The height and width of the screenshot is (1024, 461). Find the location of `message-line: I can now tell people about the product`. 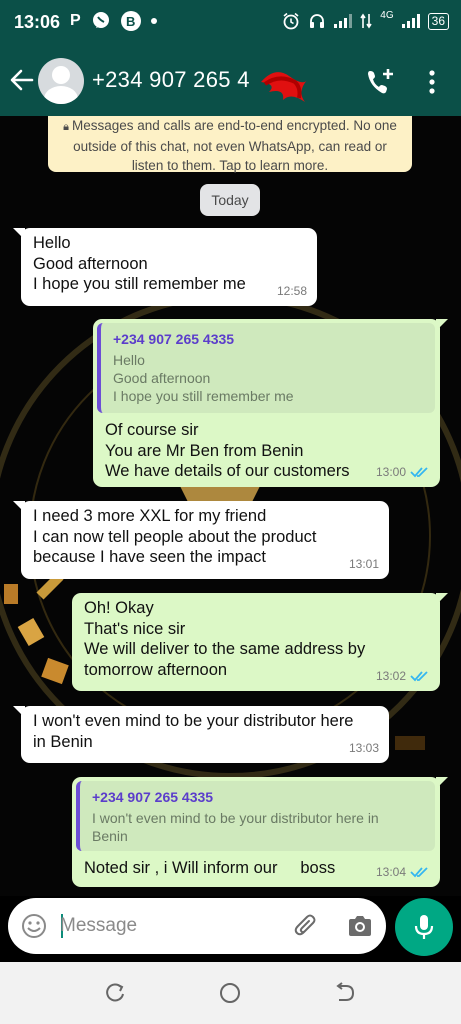

message-line: I can now tell people about the product is located at coordinates (175, 536).